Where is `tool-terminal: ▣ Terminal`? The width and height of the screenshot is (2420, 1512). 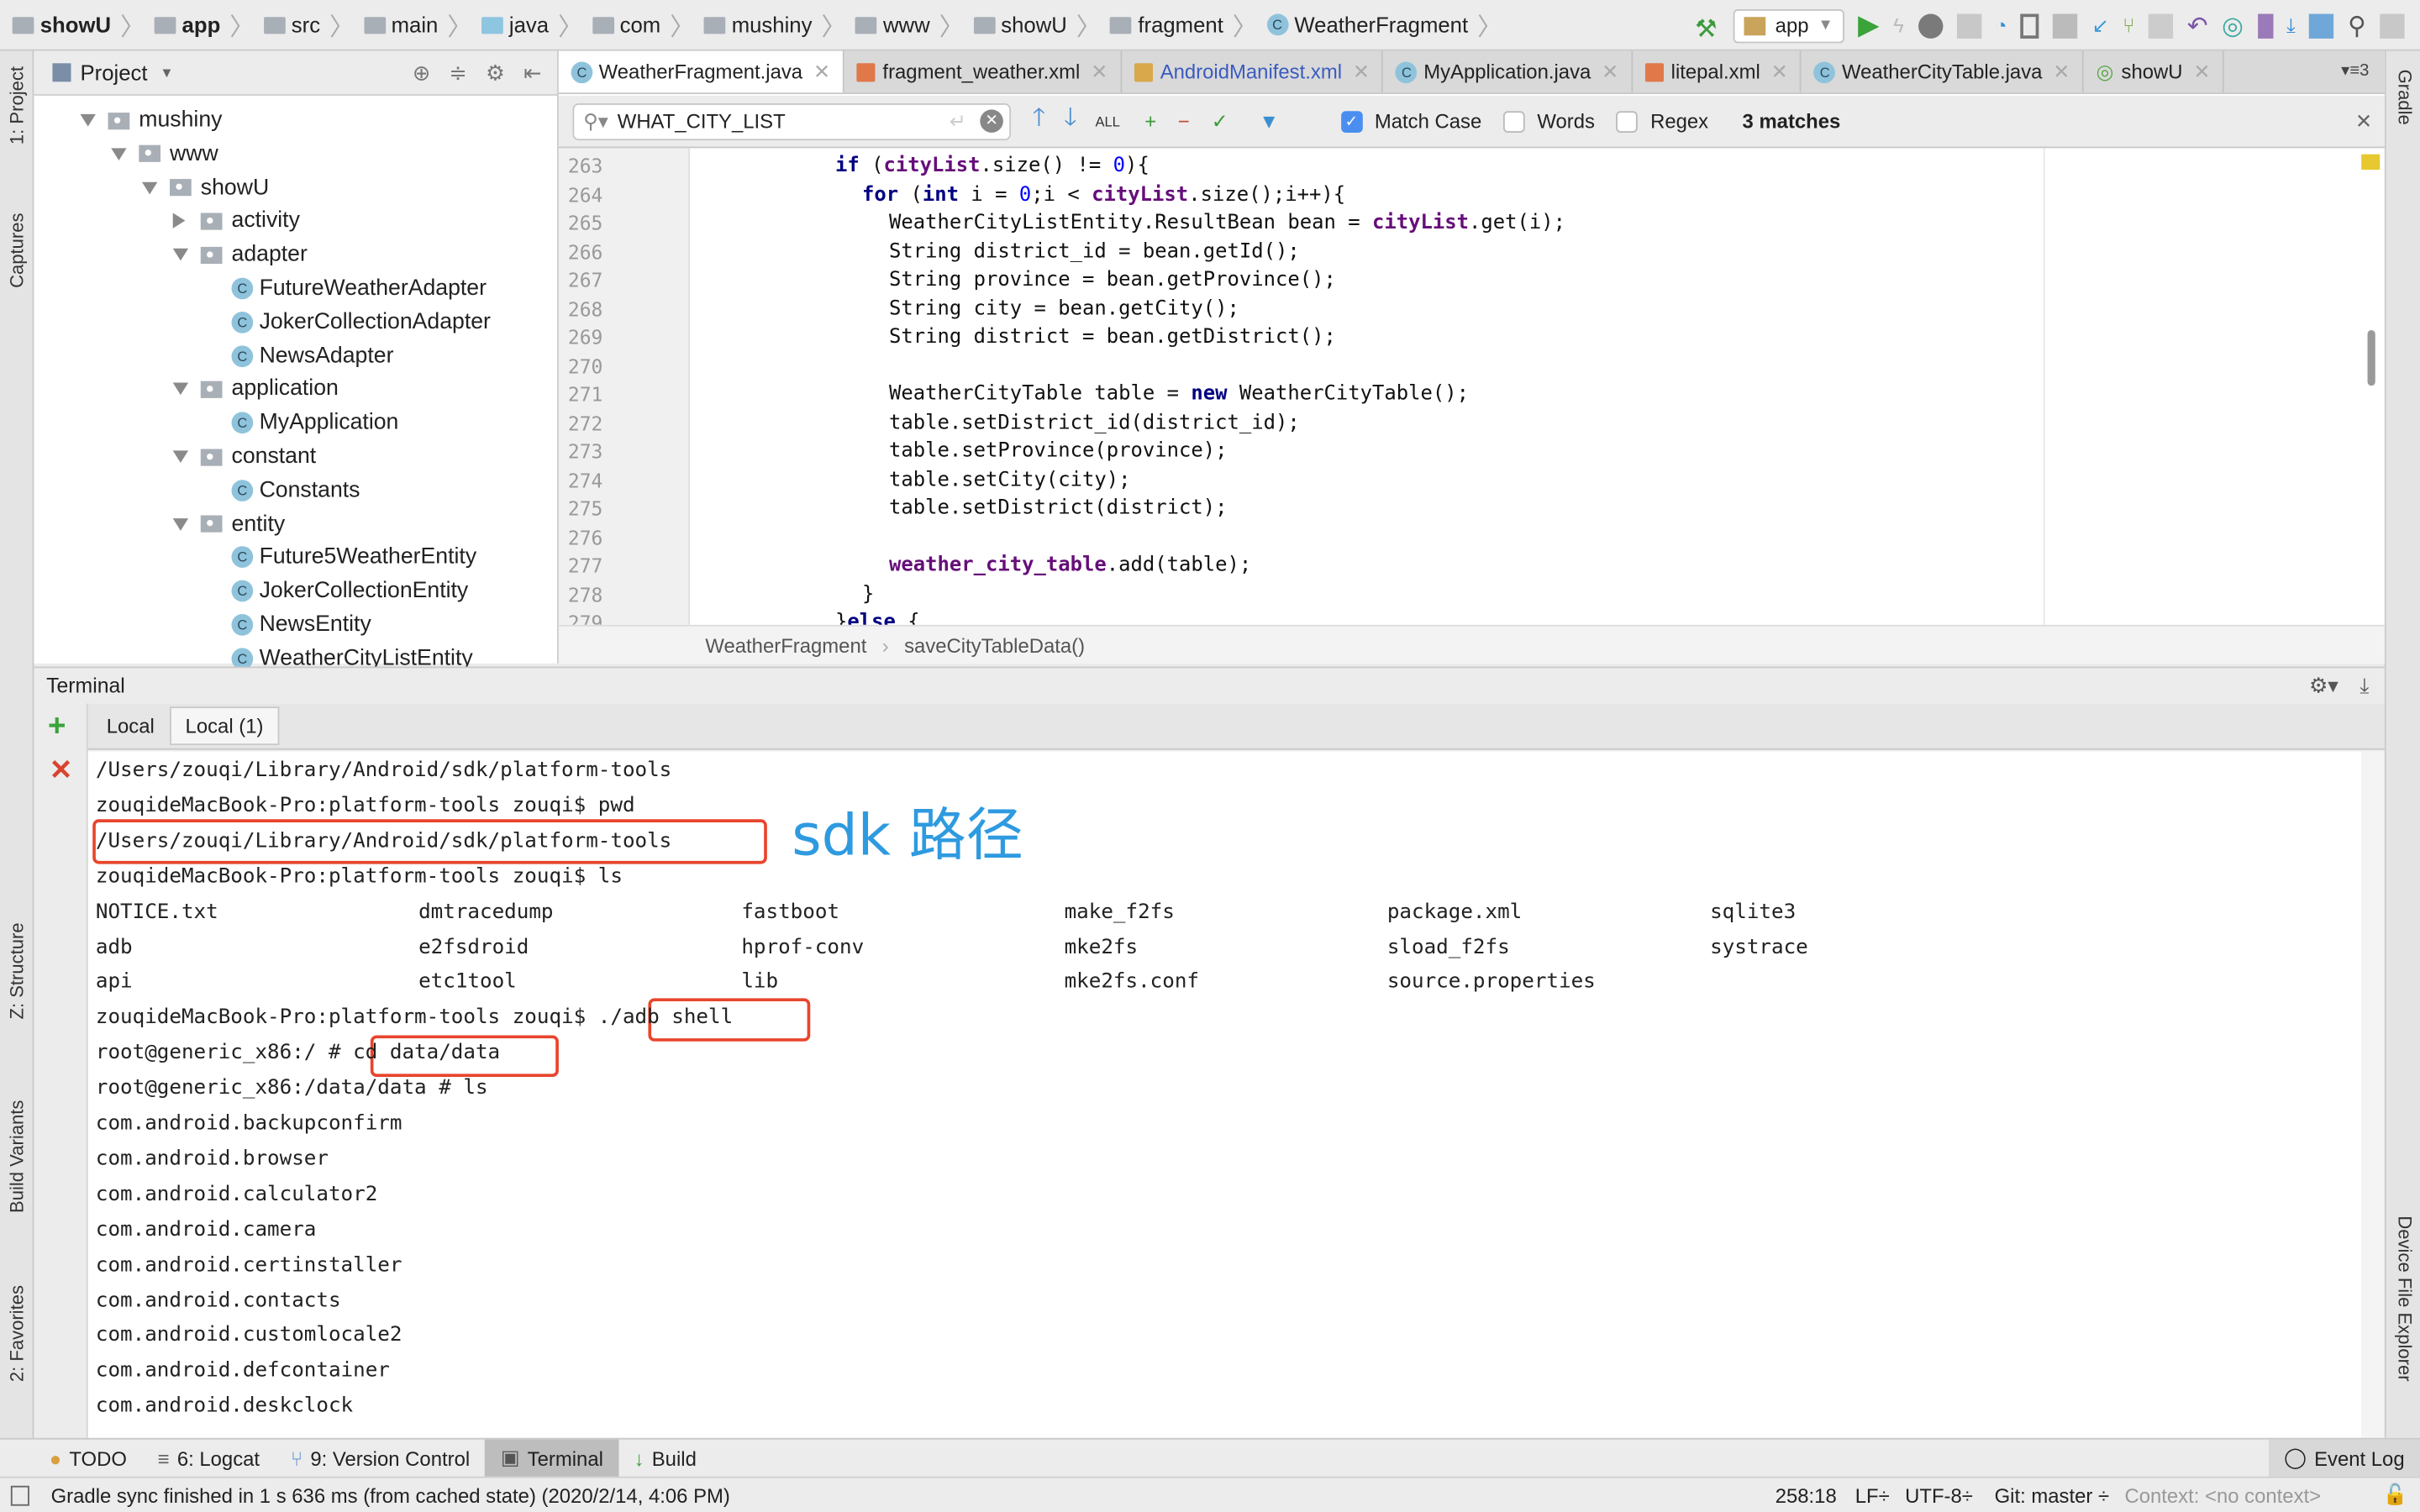 tool-terminal: ▣ Terminal is located at coordinates (552, 1458).